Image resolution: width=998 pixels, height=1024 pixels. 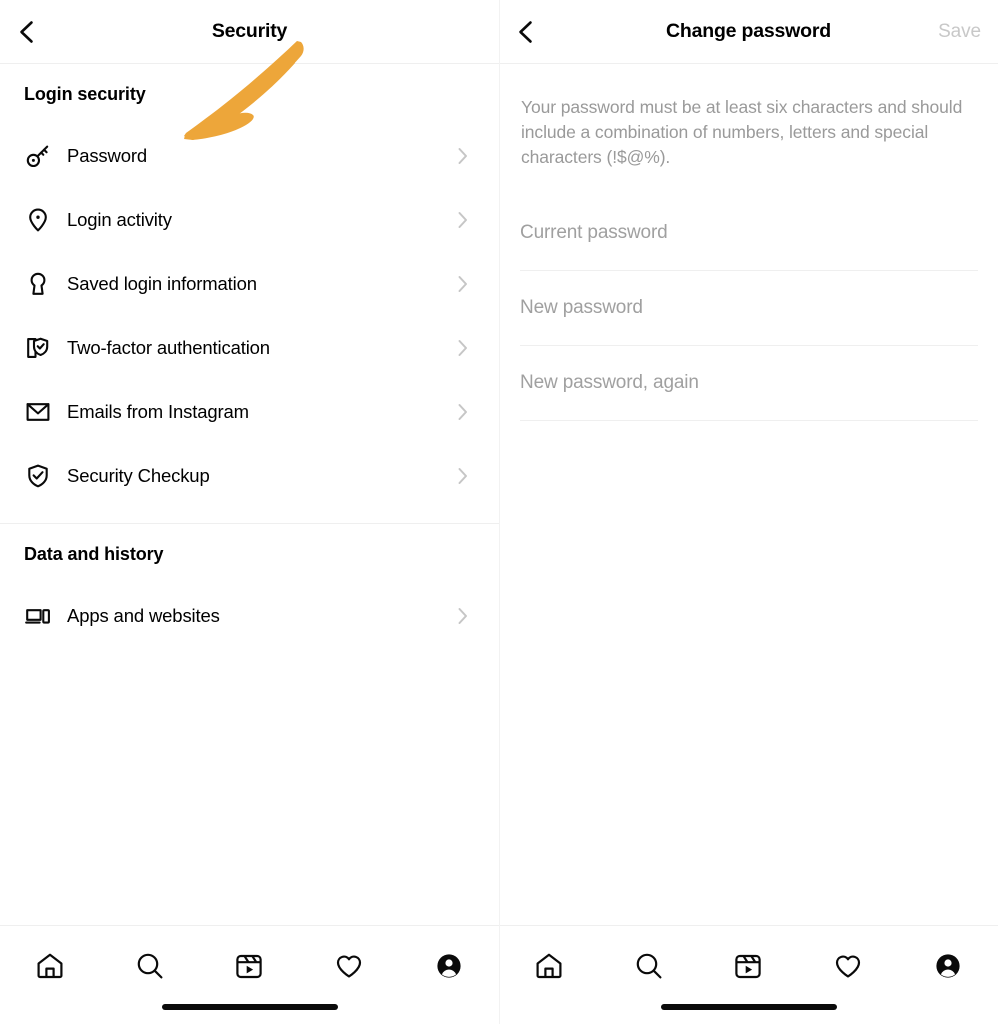 I want to click on sidebar-item-label: Password, so click(x=107, y=155).